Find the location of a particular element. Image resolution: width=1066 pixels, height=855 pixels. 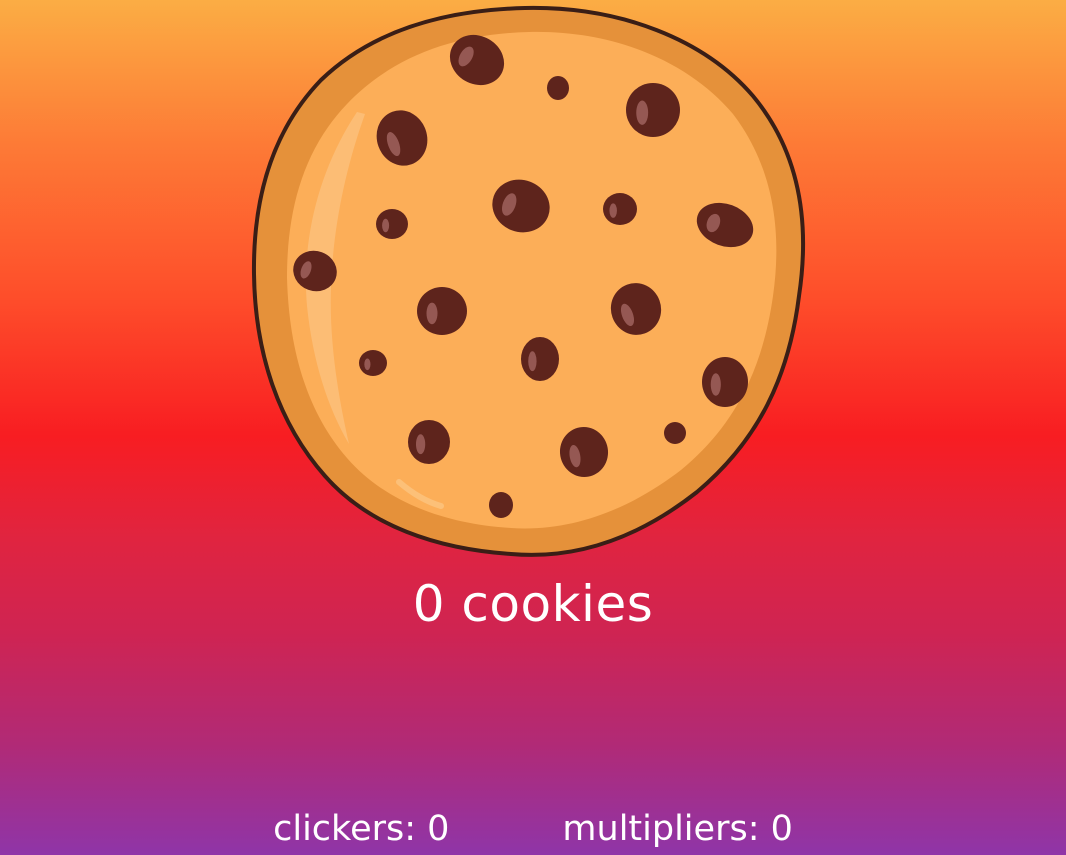

stats-bar: clickers: 0 multipliers: 0 is located at coordinates (533, 829).